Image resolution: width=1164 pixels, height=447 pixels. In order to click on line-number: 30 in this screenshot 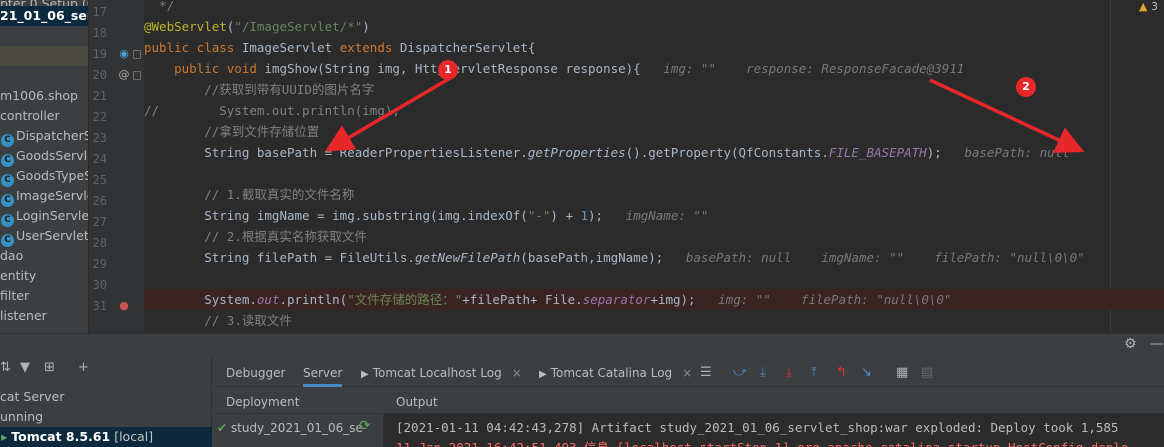, I will do `click(99, 285)`.